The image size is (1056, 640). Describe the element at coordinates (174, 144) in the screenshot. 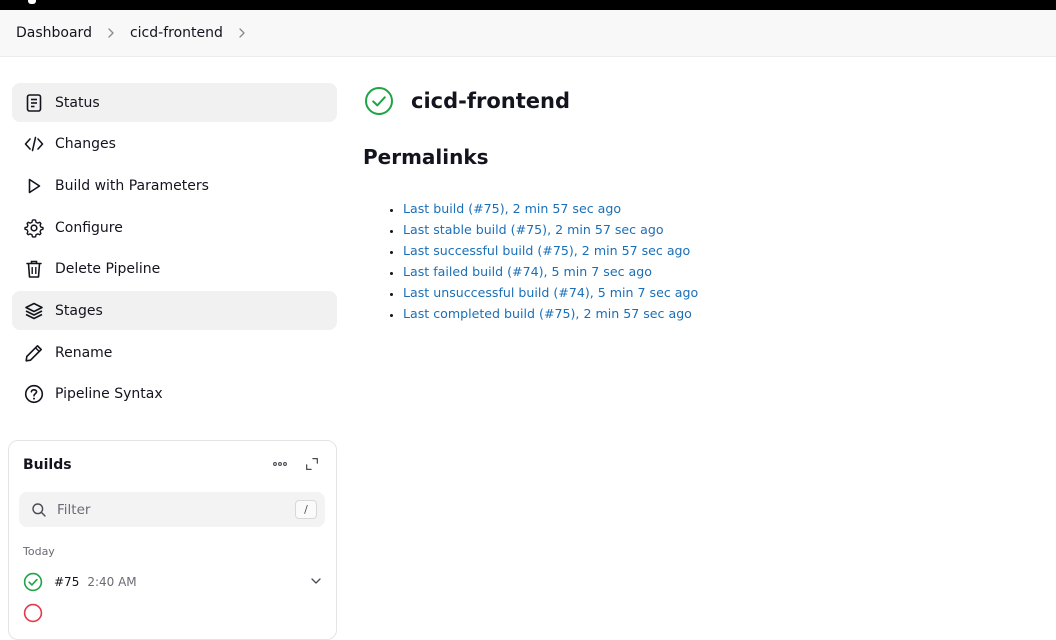

I see `sidebar-item-changes: Changes` at that location.